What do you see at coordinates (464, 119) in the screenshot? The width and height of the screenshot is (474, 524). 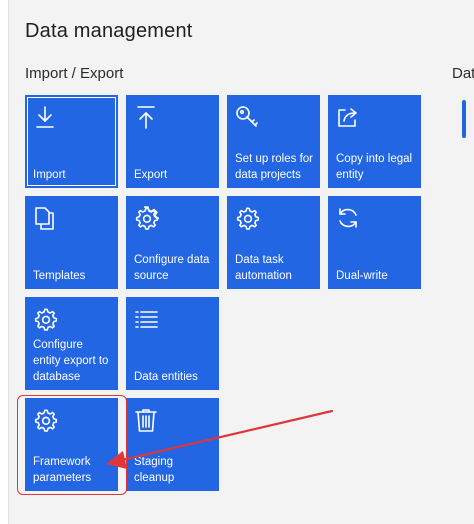 I see `side-tile-edge` at bounding box center [464, 119].